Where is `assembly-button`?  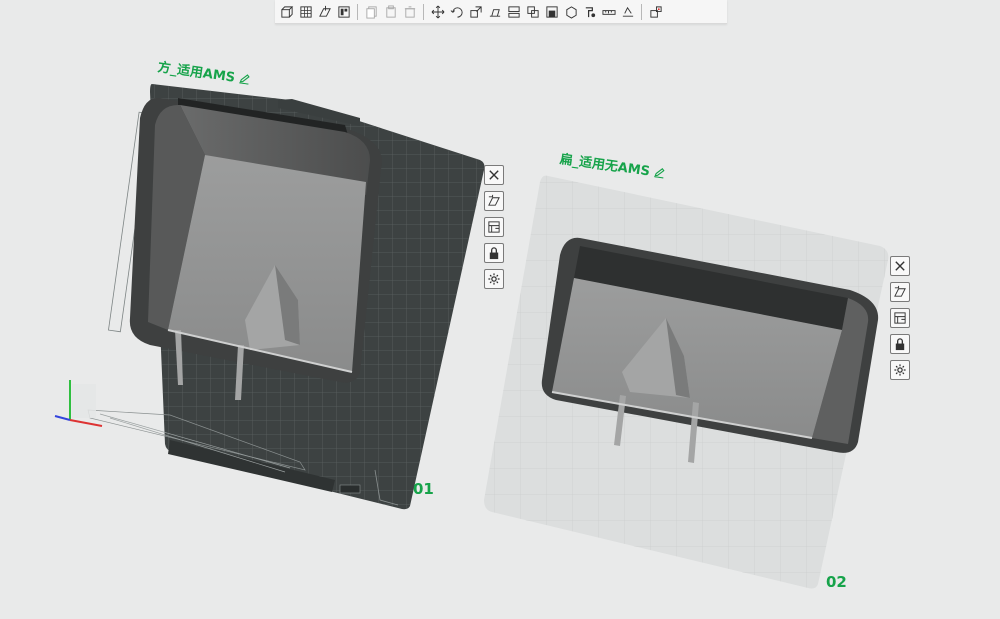 assembly-button is located at coordinates (655, 12).